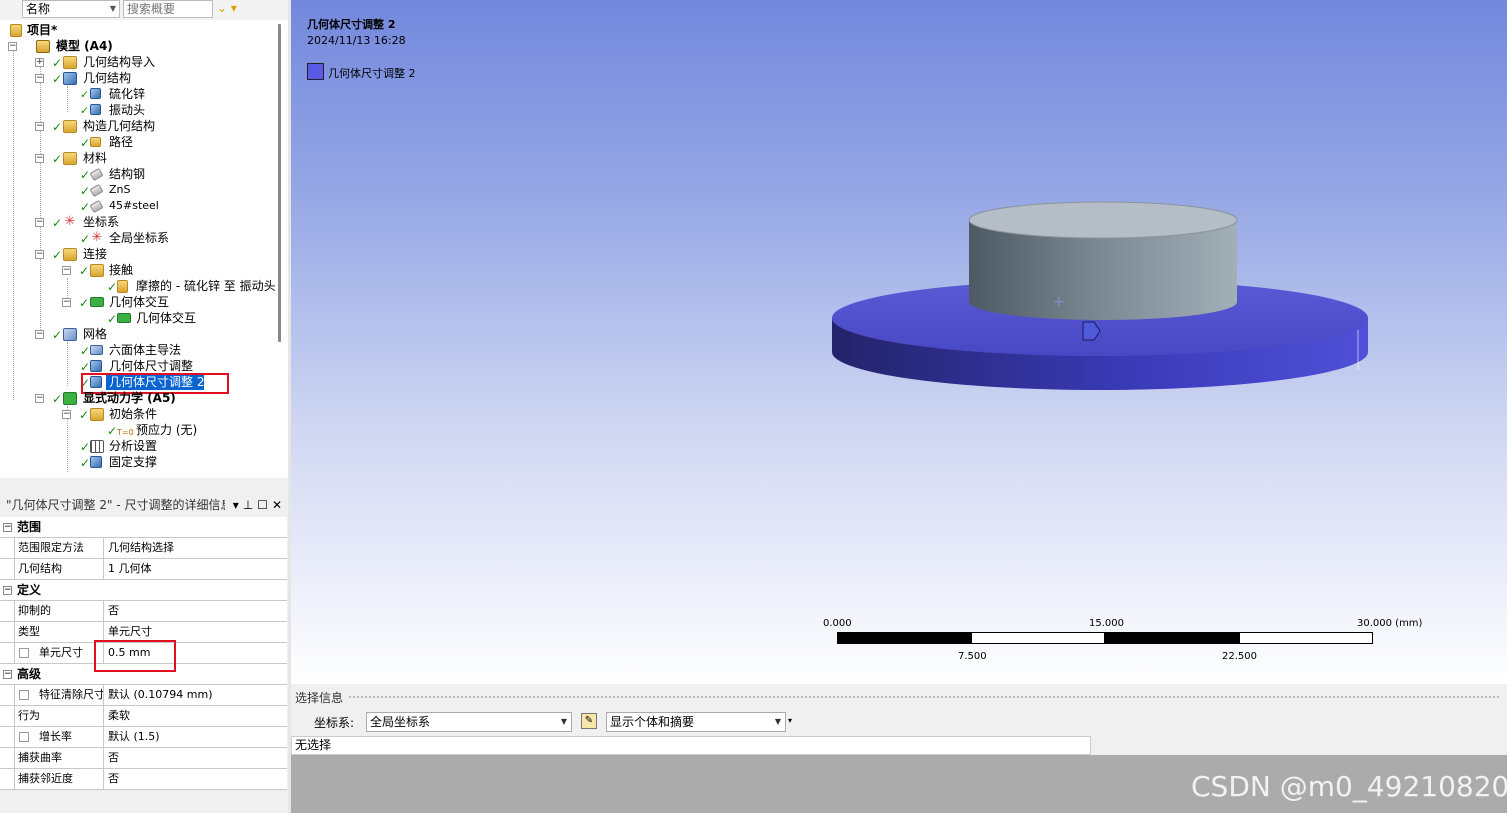 The height and width of the screenshot is (813, 1507). I want to click on coordinate-system-value: 全局坐标系, so click(400, 722).